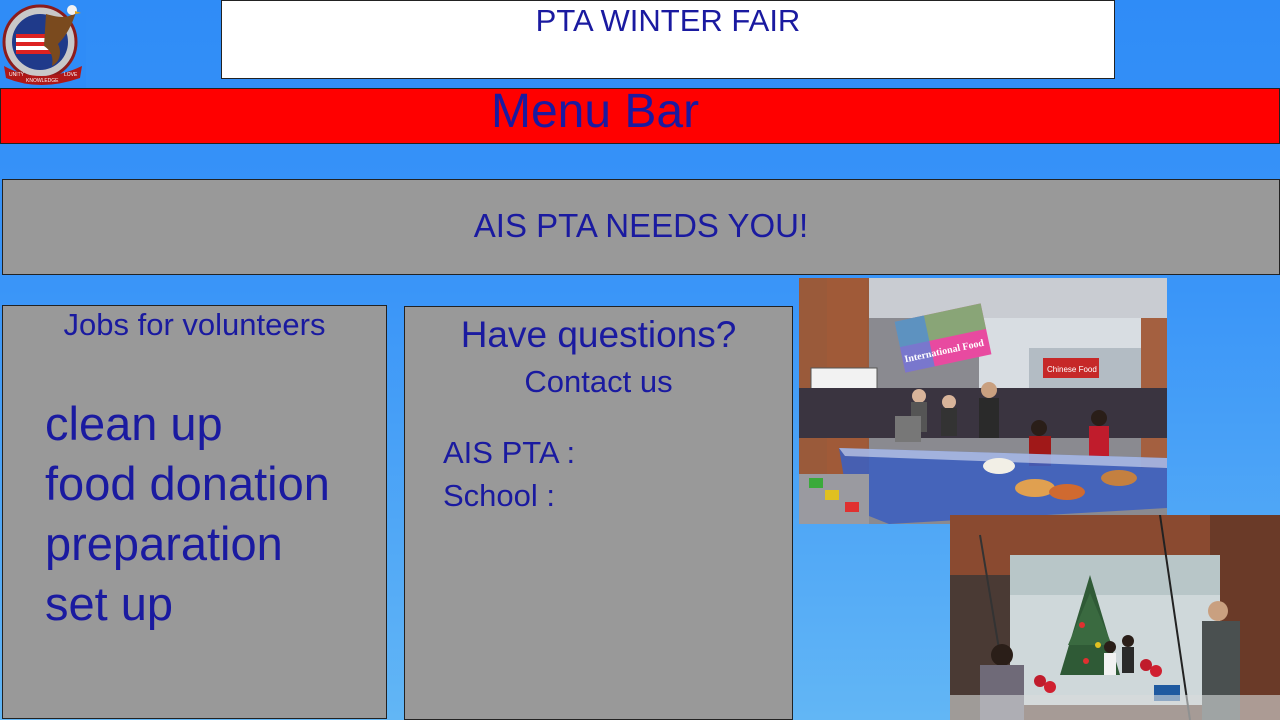  I want to click on page-title: PTA WINTER FAIR, so click(668, 20).